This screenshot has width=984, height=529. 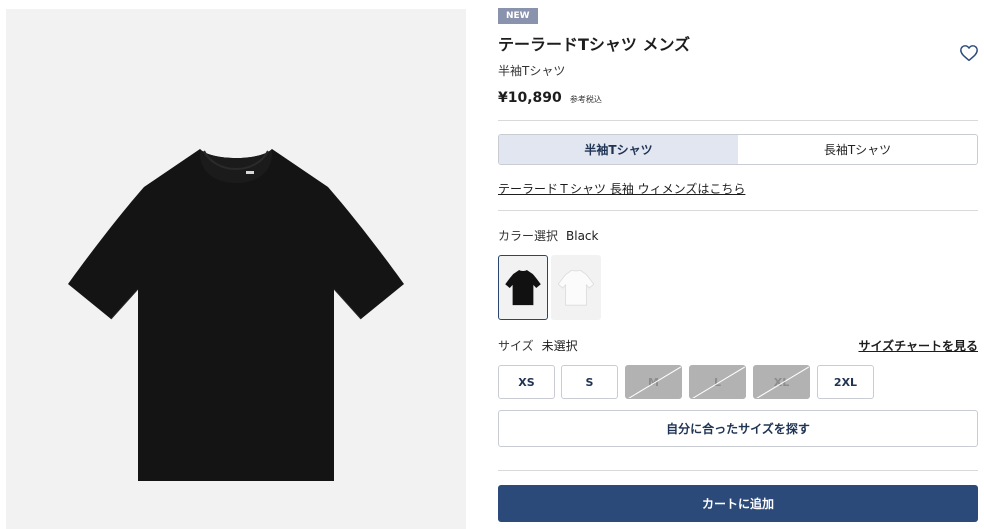 I want to click on product-subtitle: 半袖Tシャツ, so click(x=532, y=71).